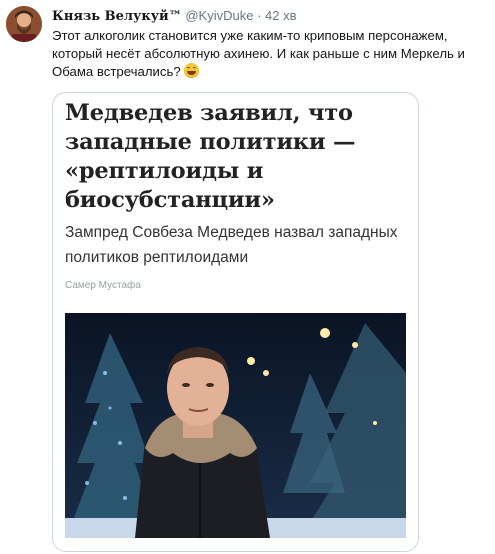  I want to click on author-handle: @KyivDuke, so click(219, 15).